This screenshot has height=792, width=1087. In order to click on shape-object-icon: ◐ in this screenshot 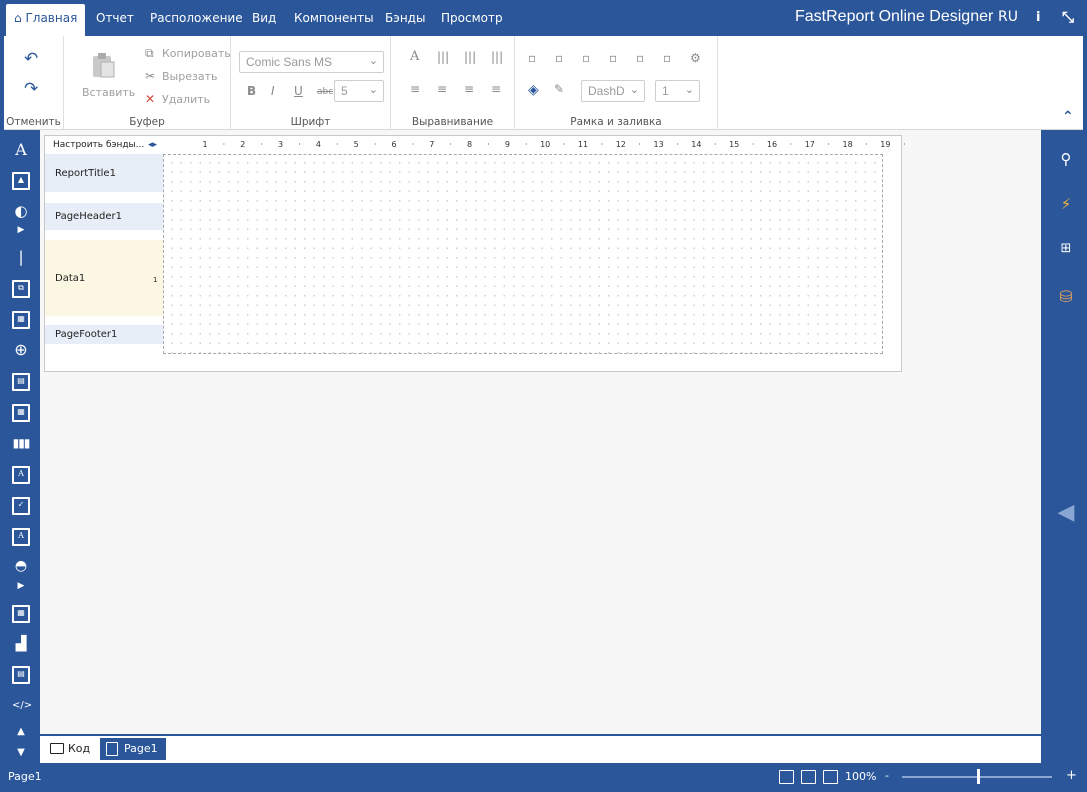, I will do `click(21, 211)`.